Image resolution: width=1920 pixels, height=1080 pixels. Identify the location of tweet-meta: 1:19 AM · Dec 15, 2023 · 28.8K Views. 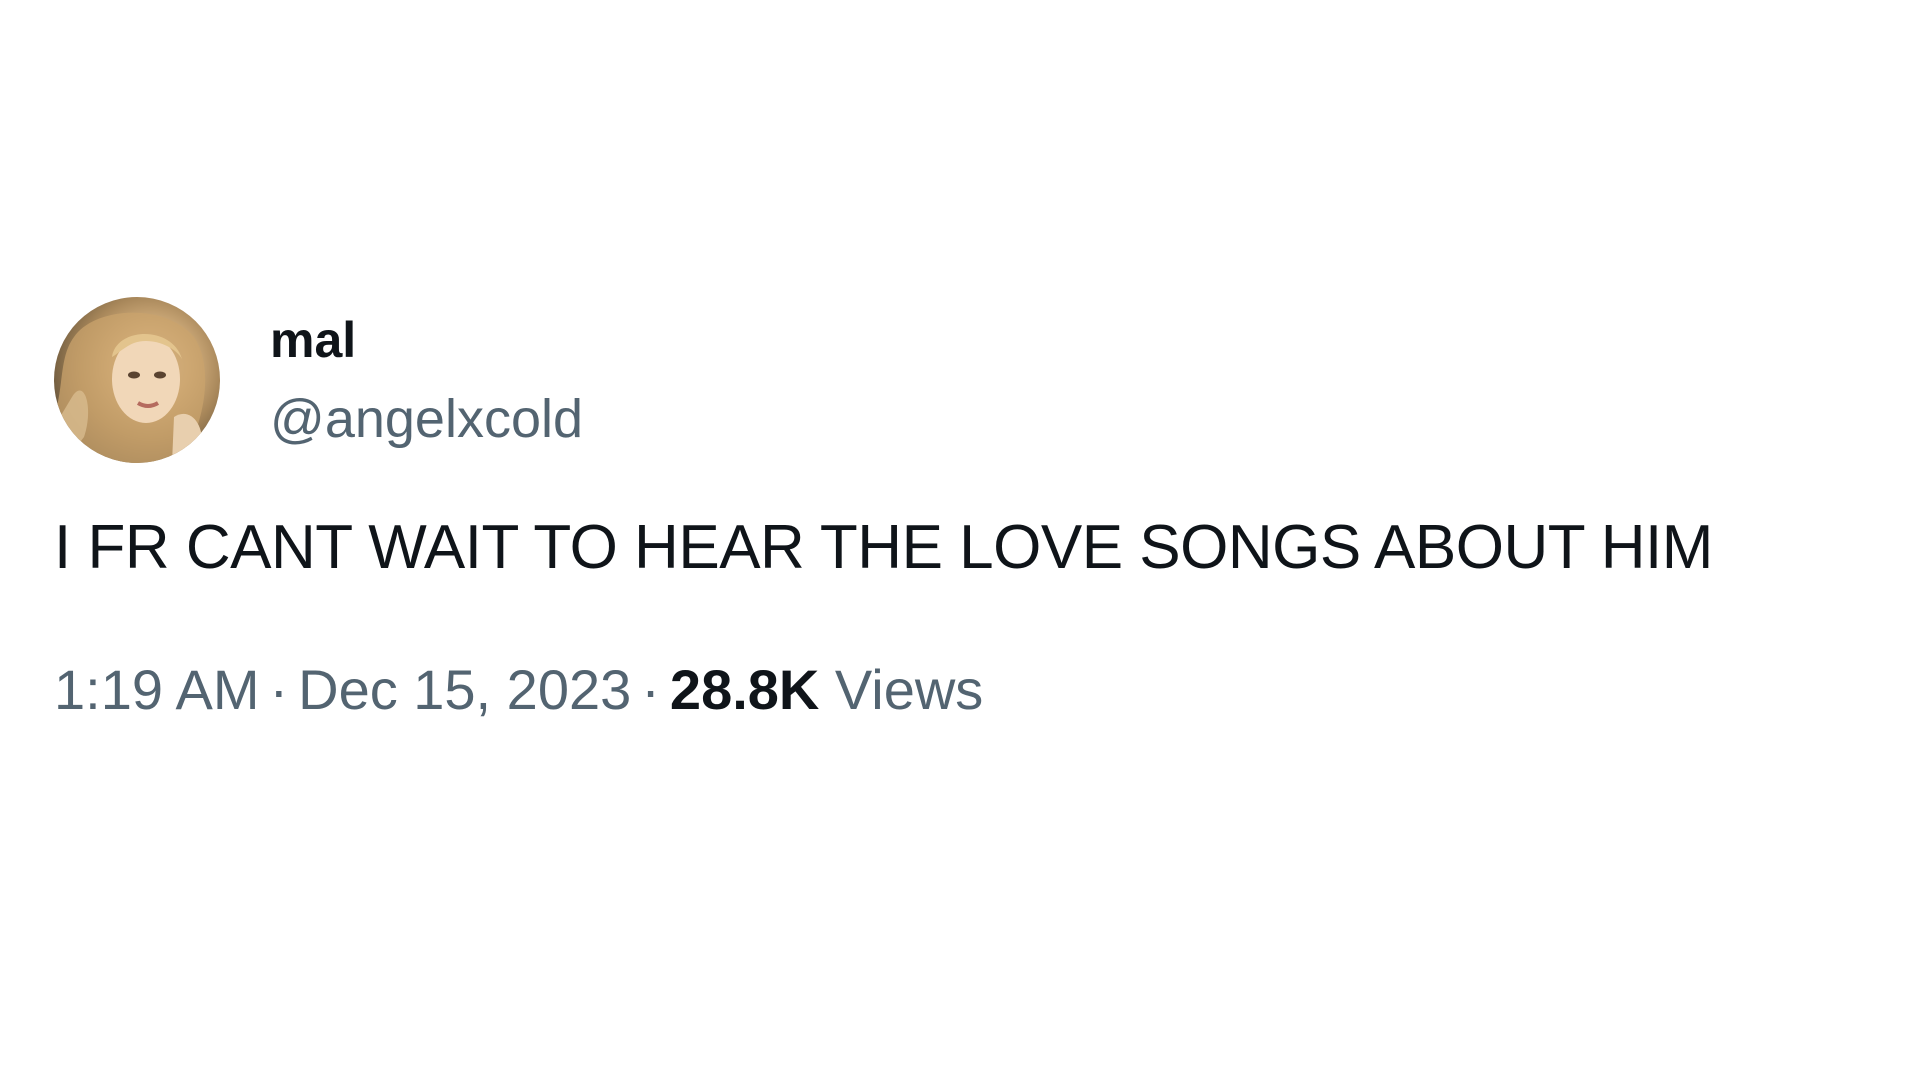
(984, 690).